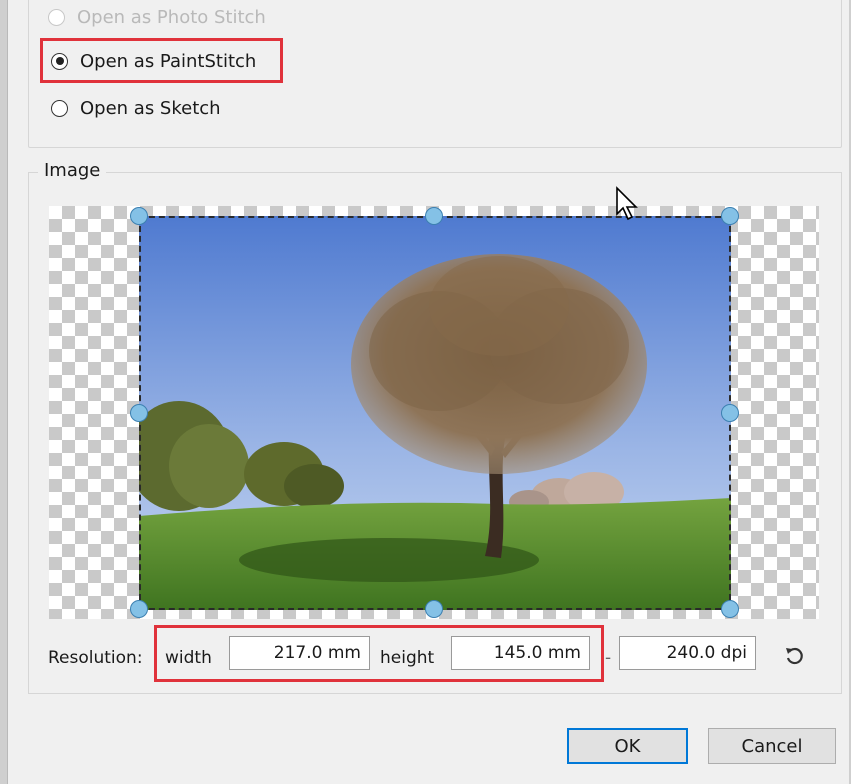 The image size is (851, 784). What do you see at coordinates (150, 108) in the screenshot?
I see `radio-label: Open as Sketch` at bounding box center [150, 108].